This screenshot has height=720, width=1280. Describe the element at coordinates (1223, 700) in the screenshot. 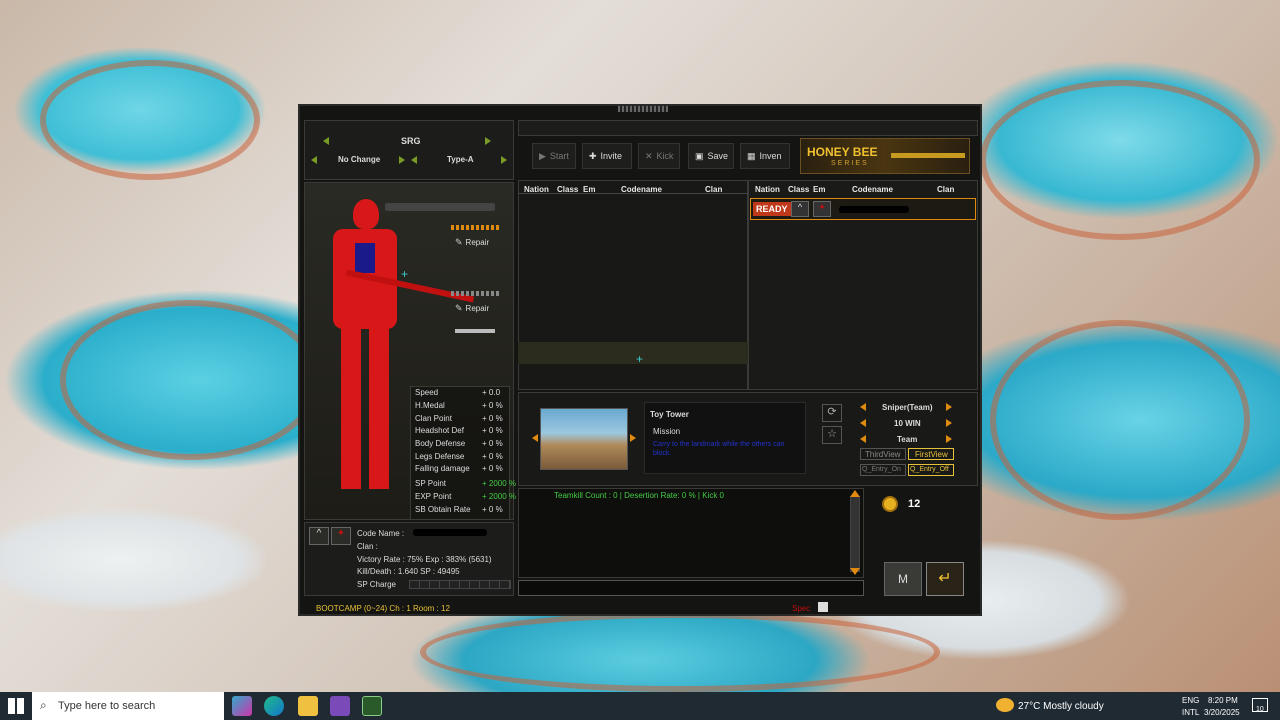

I see `clock-time: 8:20 PM` at that location.